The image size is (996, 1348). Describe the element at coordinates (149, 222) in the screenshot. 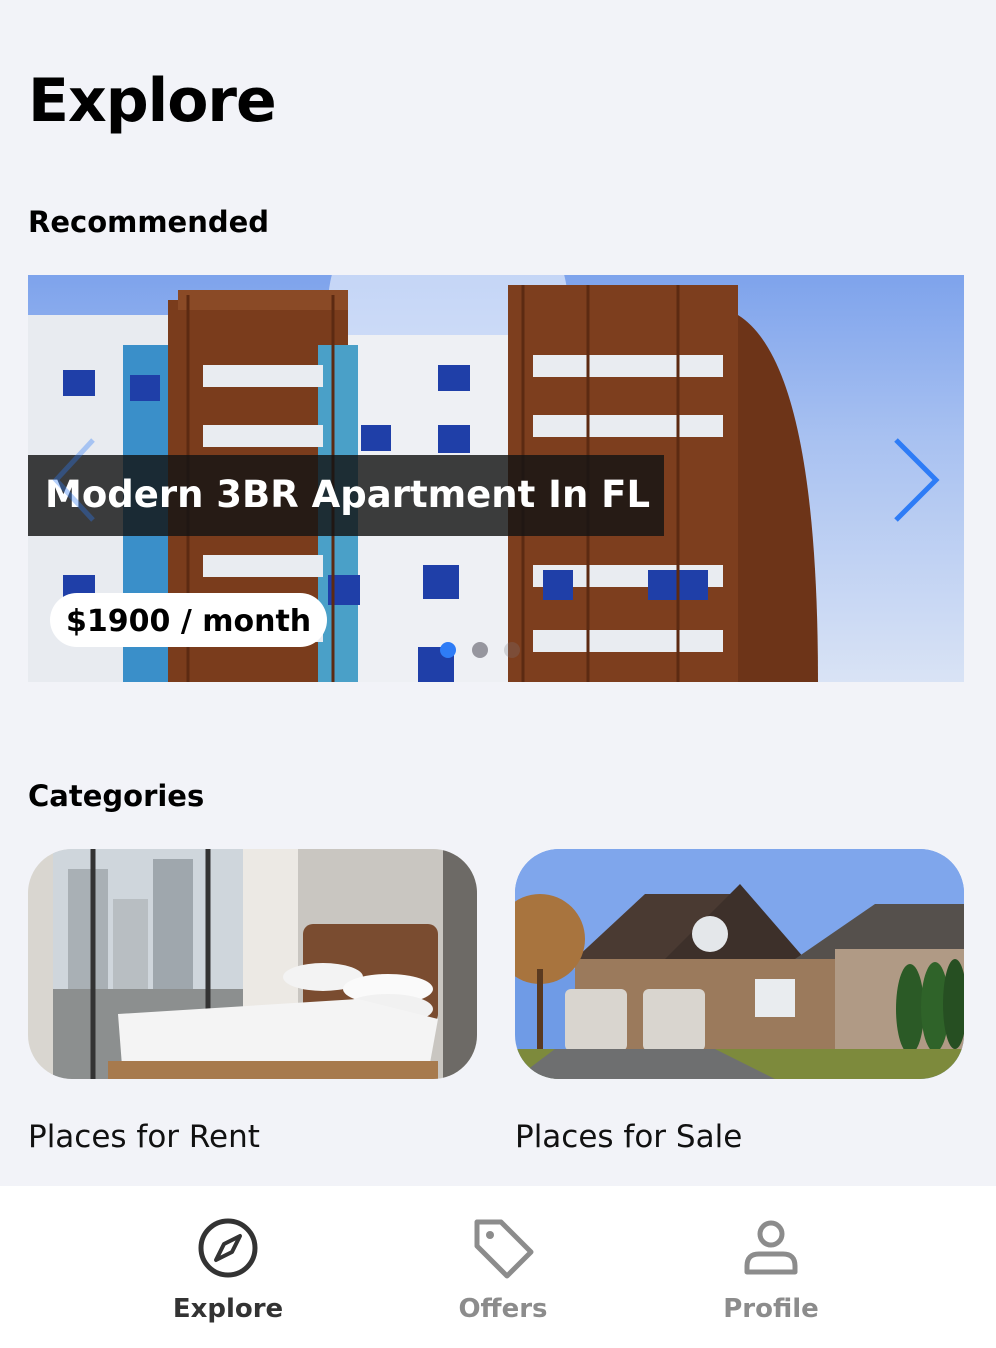

I see `recommended-section-title: Recommended` at that location.